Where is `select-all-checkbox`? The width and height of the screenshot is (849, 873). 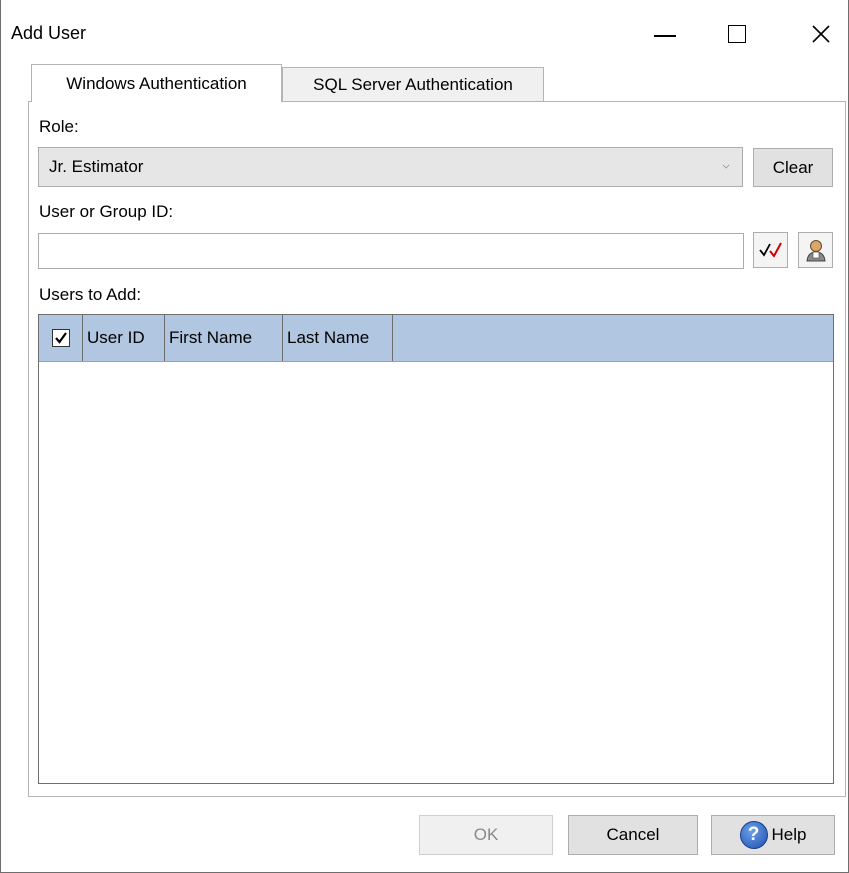 select-all-checkbox is located at coordinates (60, 338).